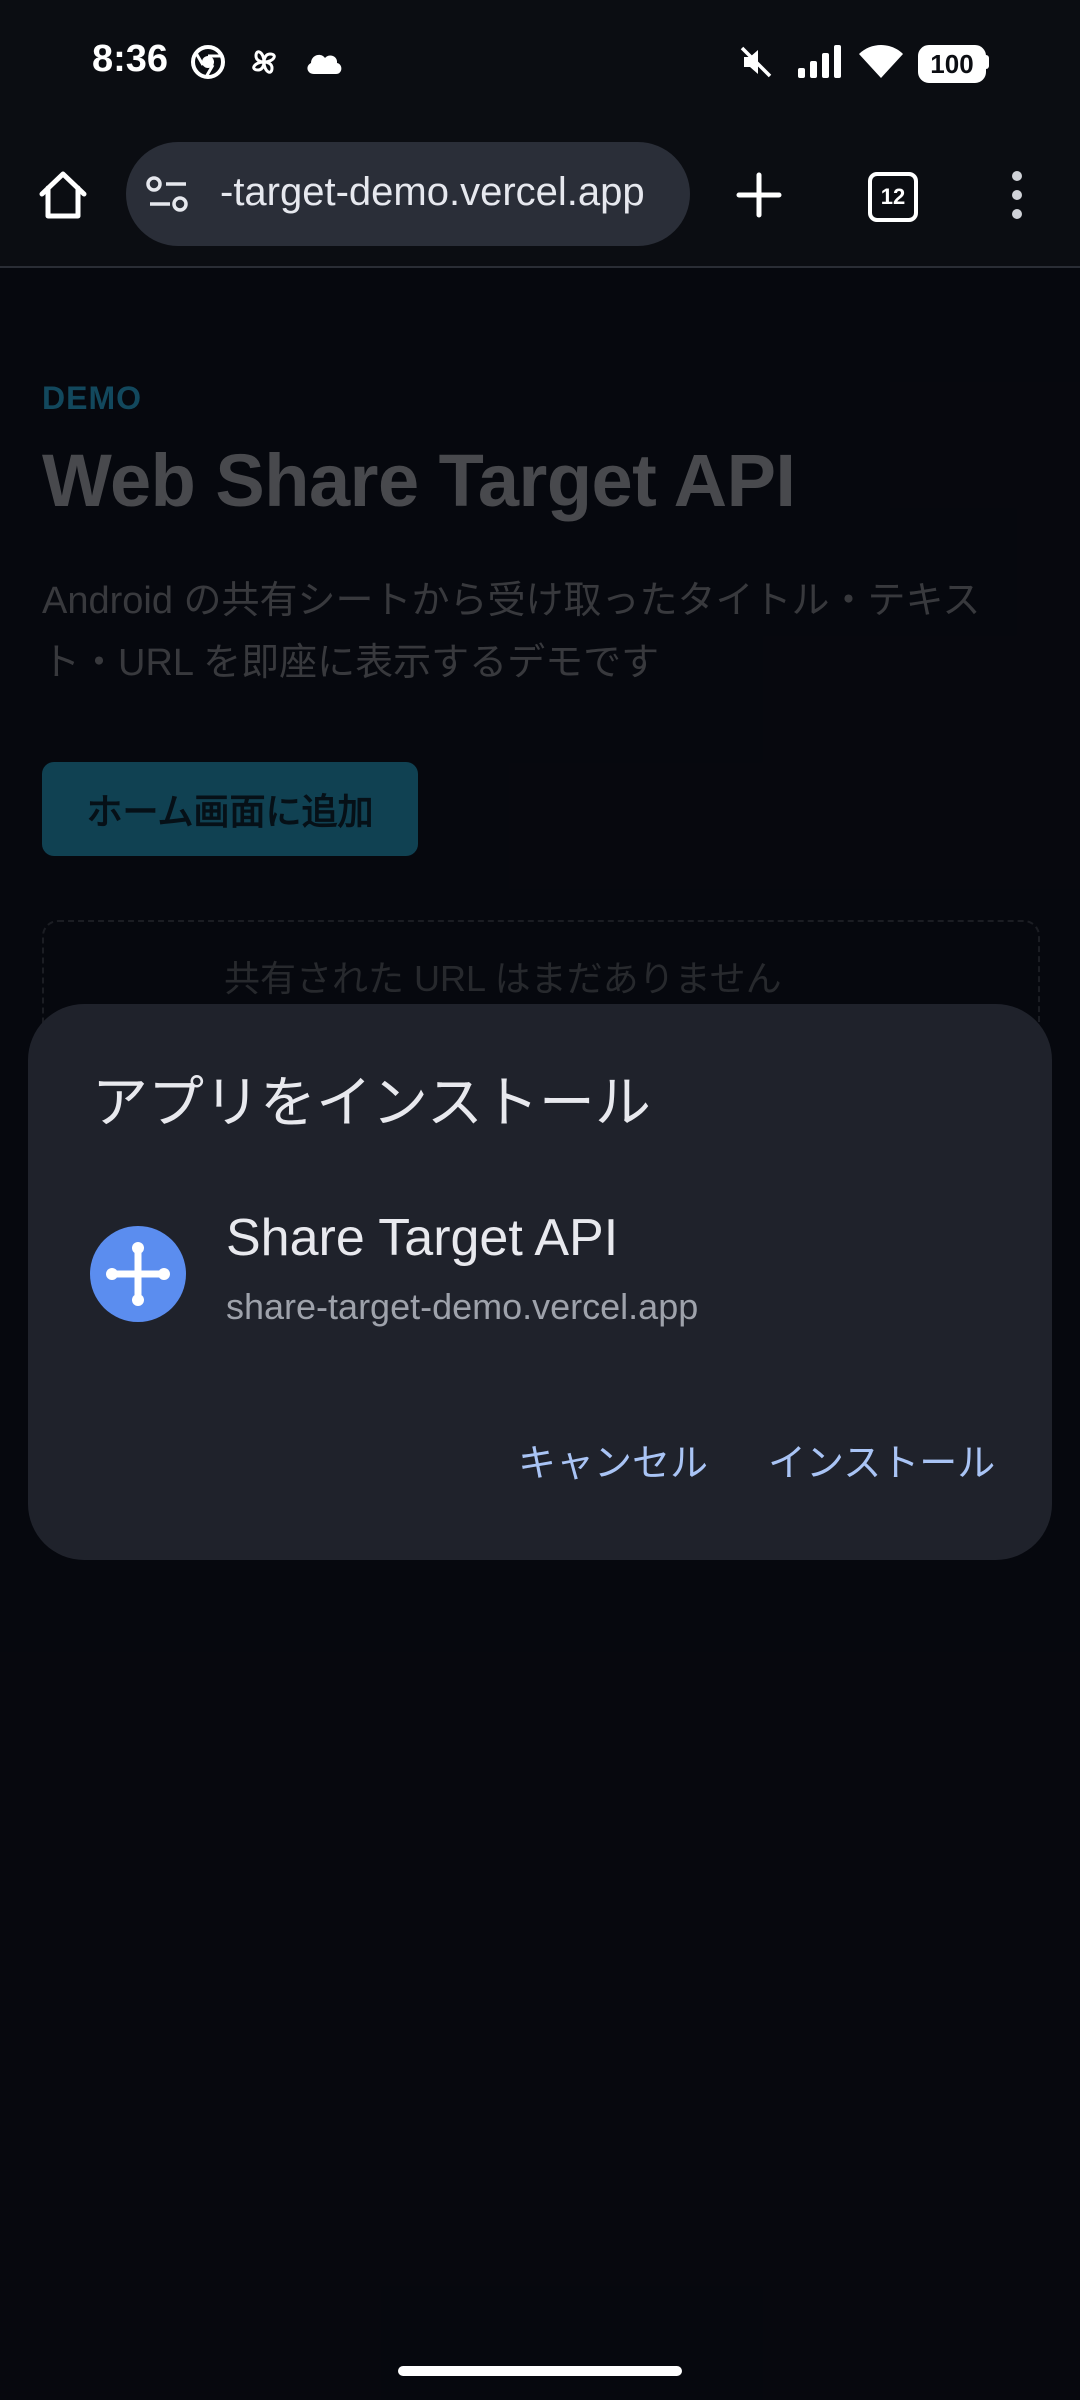 The width and height of the screenshot is (1080, 2400). Describe the element at coordinates (63, 195) in the screenshot. I see `home-icon` at that location.